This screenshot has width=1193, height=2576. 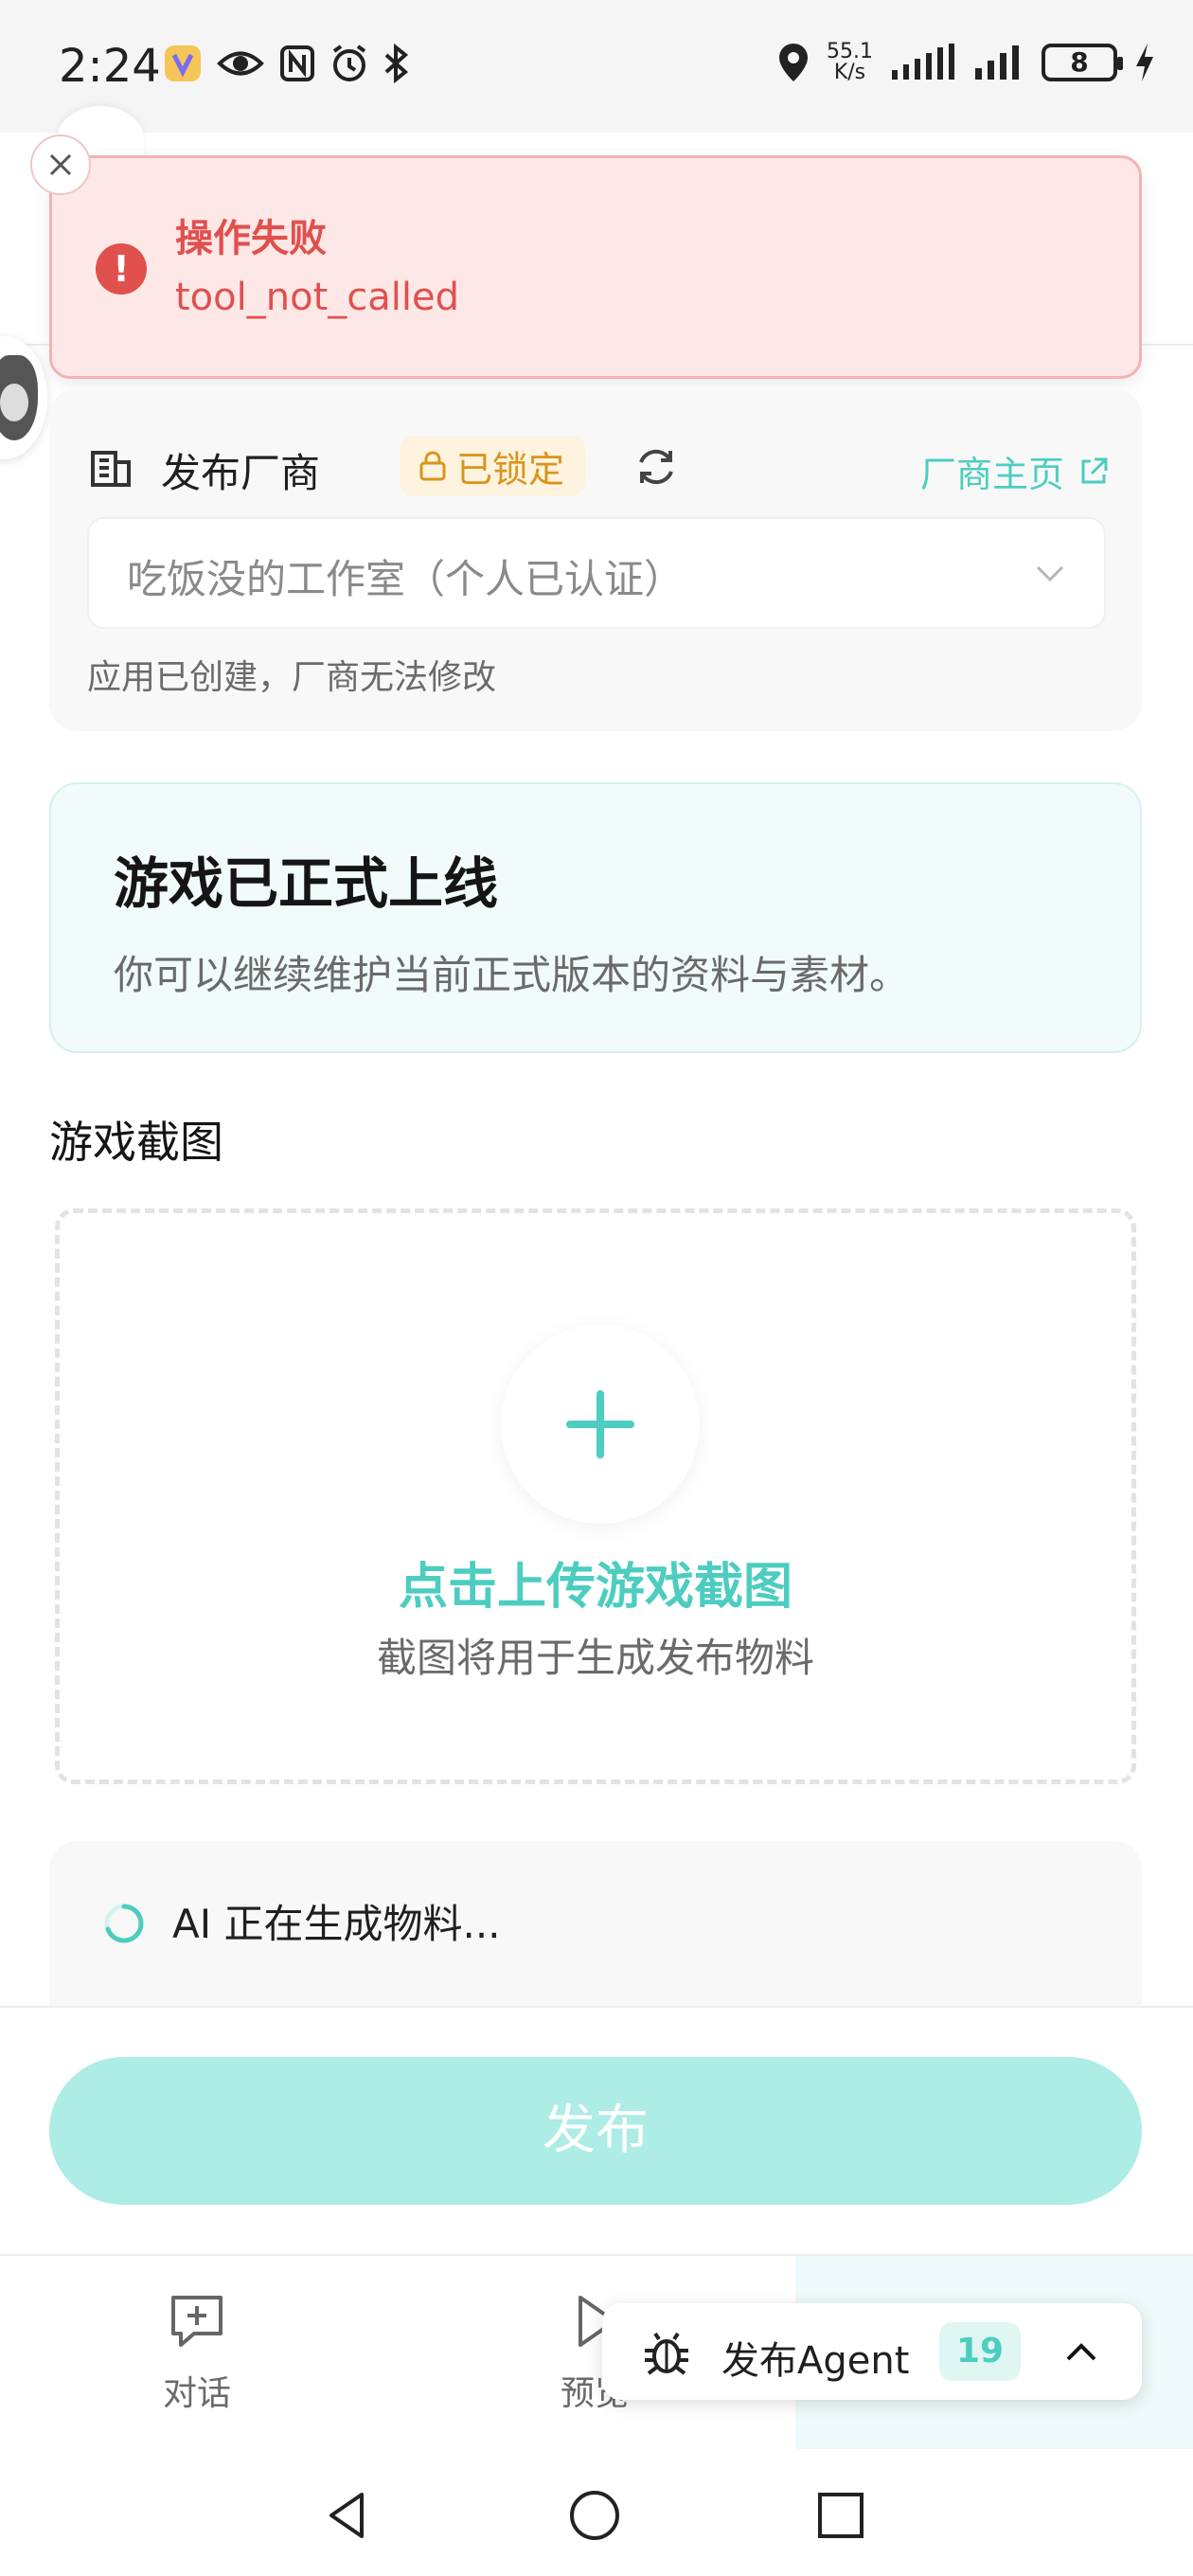 I want to click on battery-indicator: 8, so click(x=1082, y=62).